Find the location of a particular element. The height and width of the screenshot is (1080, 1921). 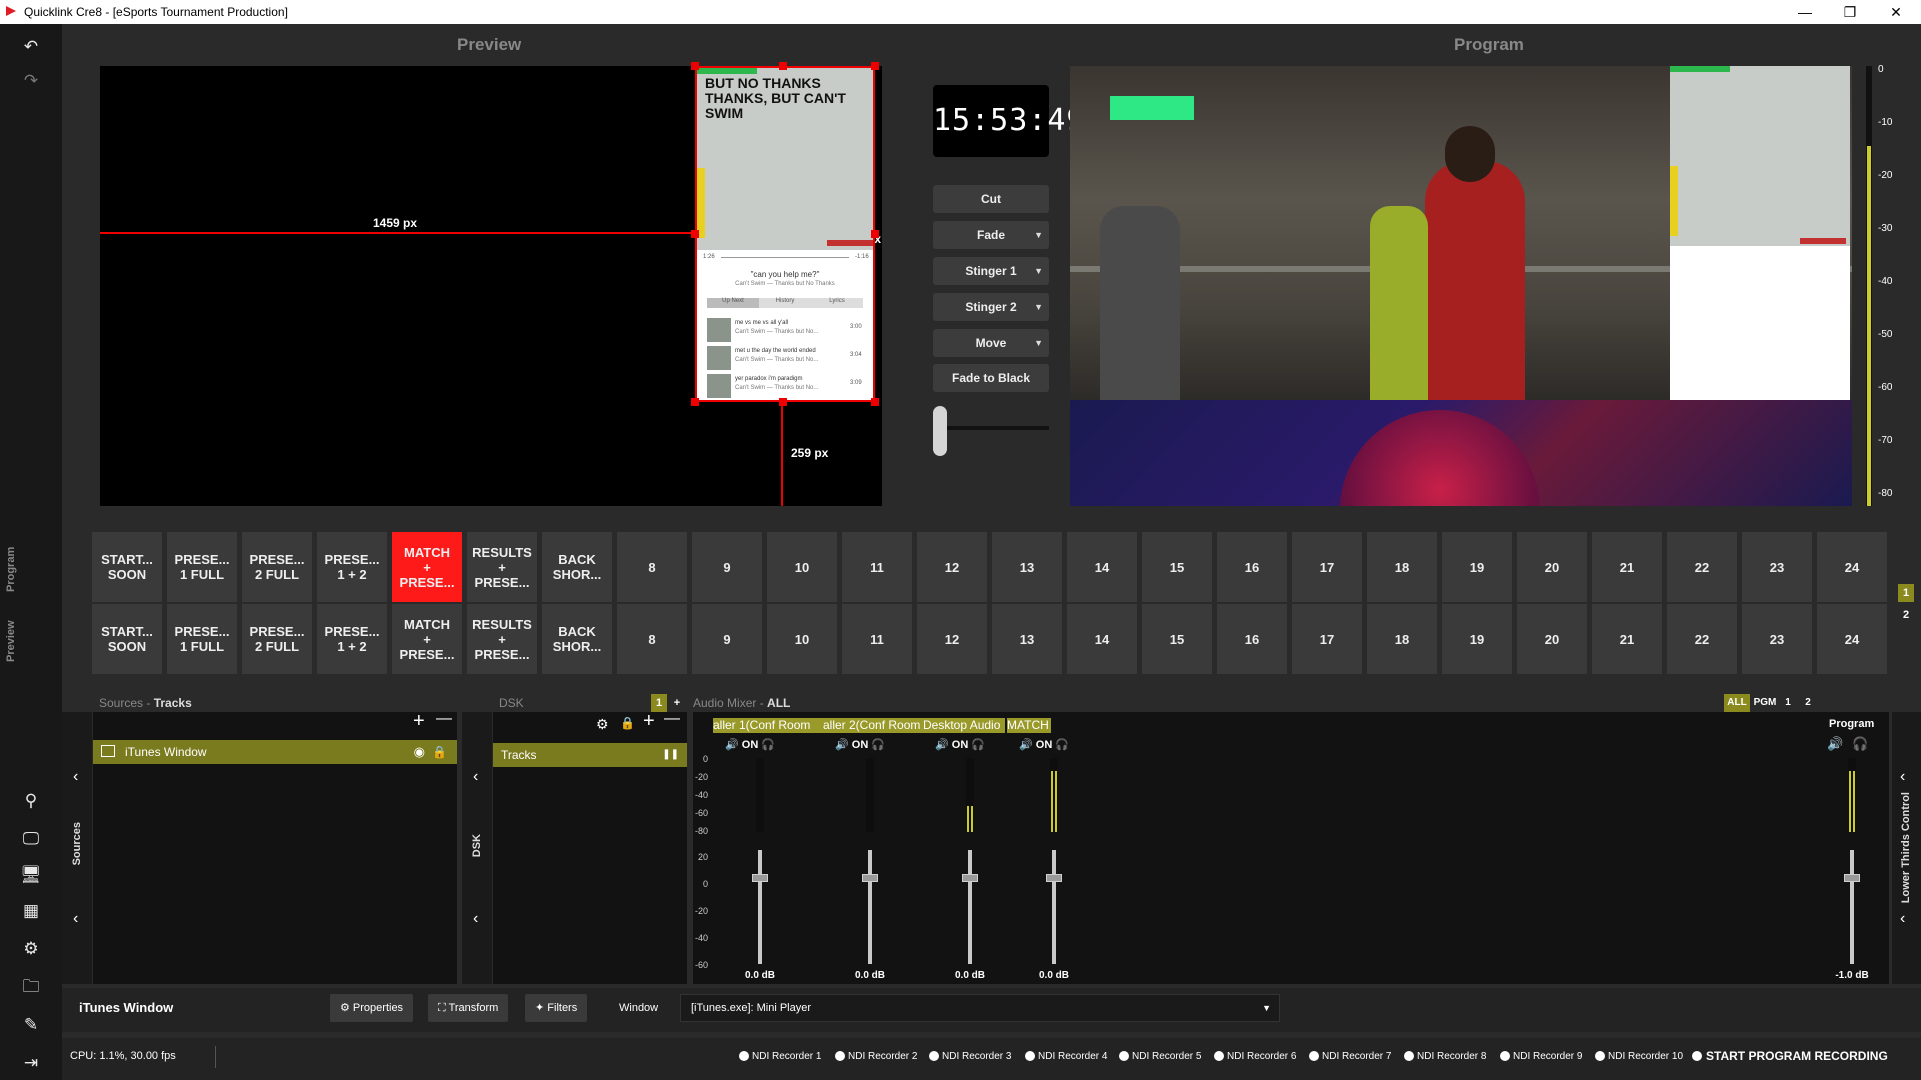

fade-to-black-button: Fade to Black is located at coordinates (991, 378).